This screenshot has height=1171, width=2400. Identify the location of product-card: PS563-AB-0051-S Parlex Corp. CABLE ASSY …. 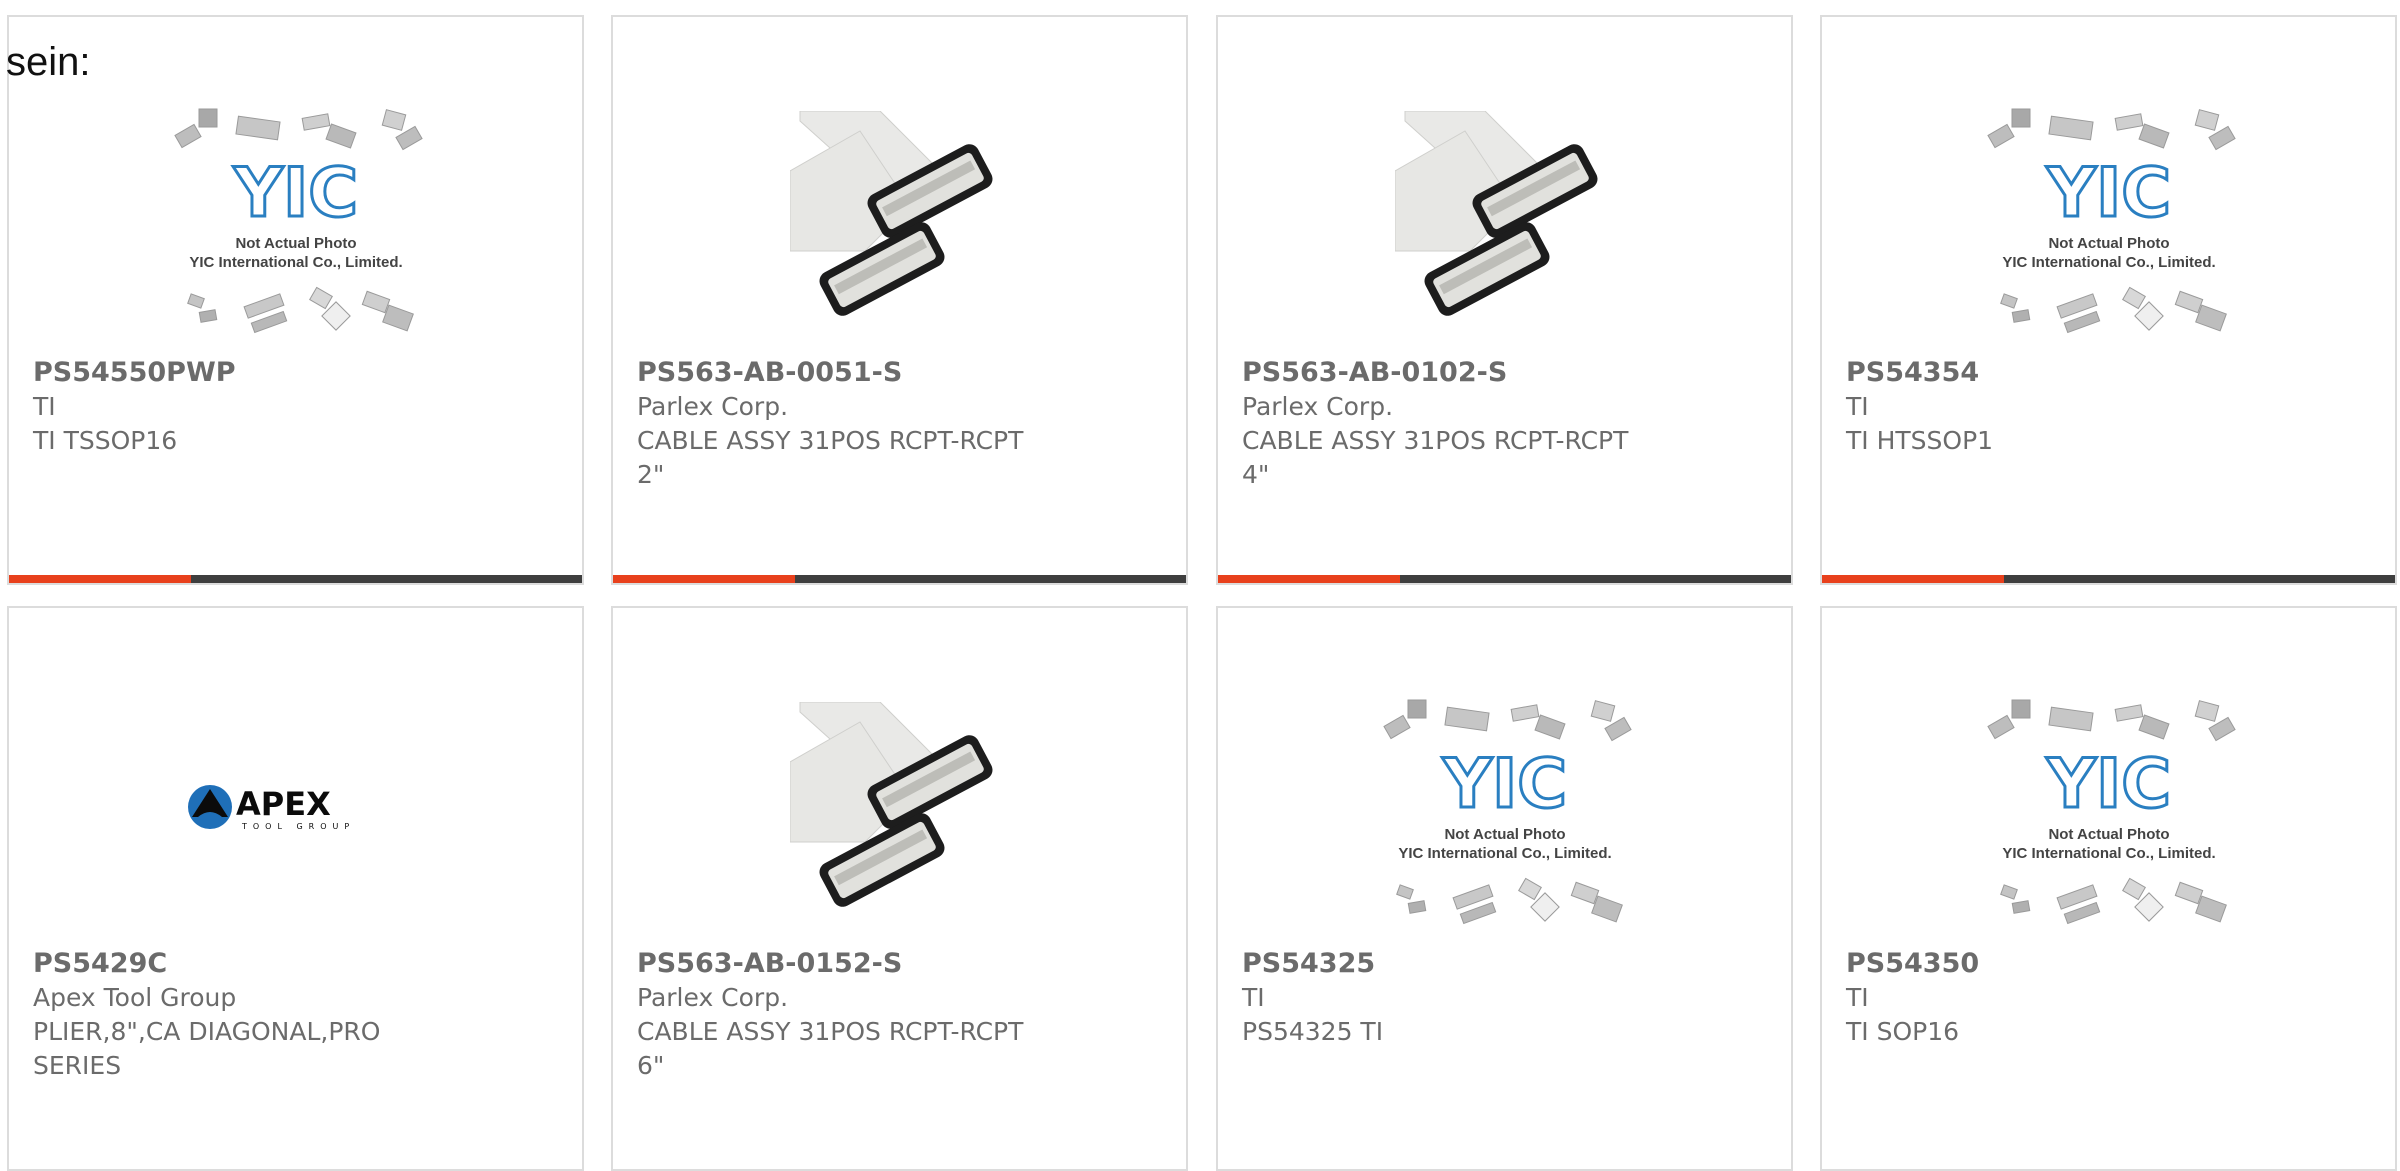
(899, 300).